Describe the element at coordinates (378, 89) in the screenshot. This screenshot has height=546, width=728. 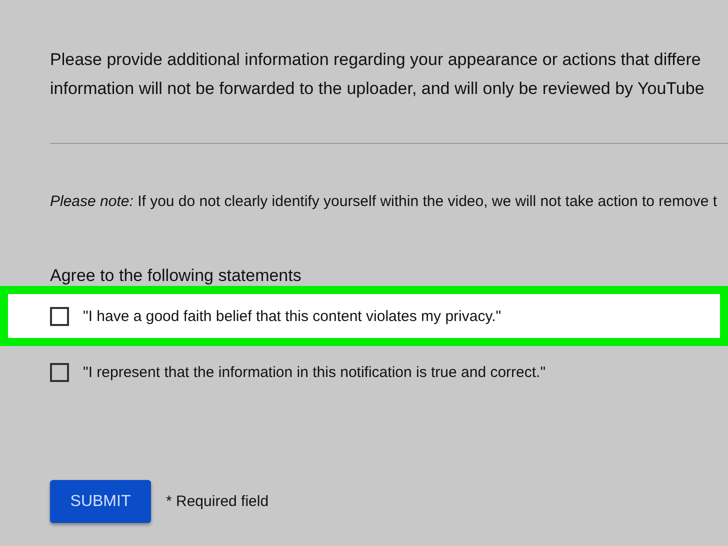
I see `intro-text: information will not be forwarded to the uploader, and will only be reviewed by YouTube` at that location.